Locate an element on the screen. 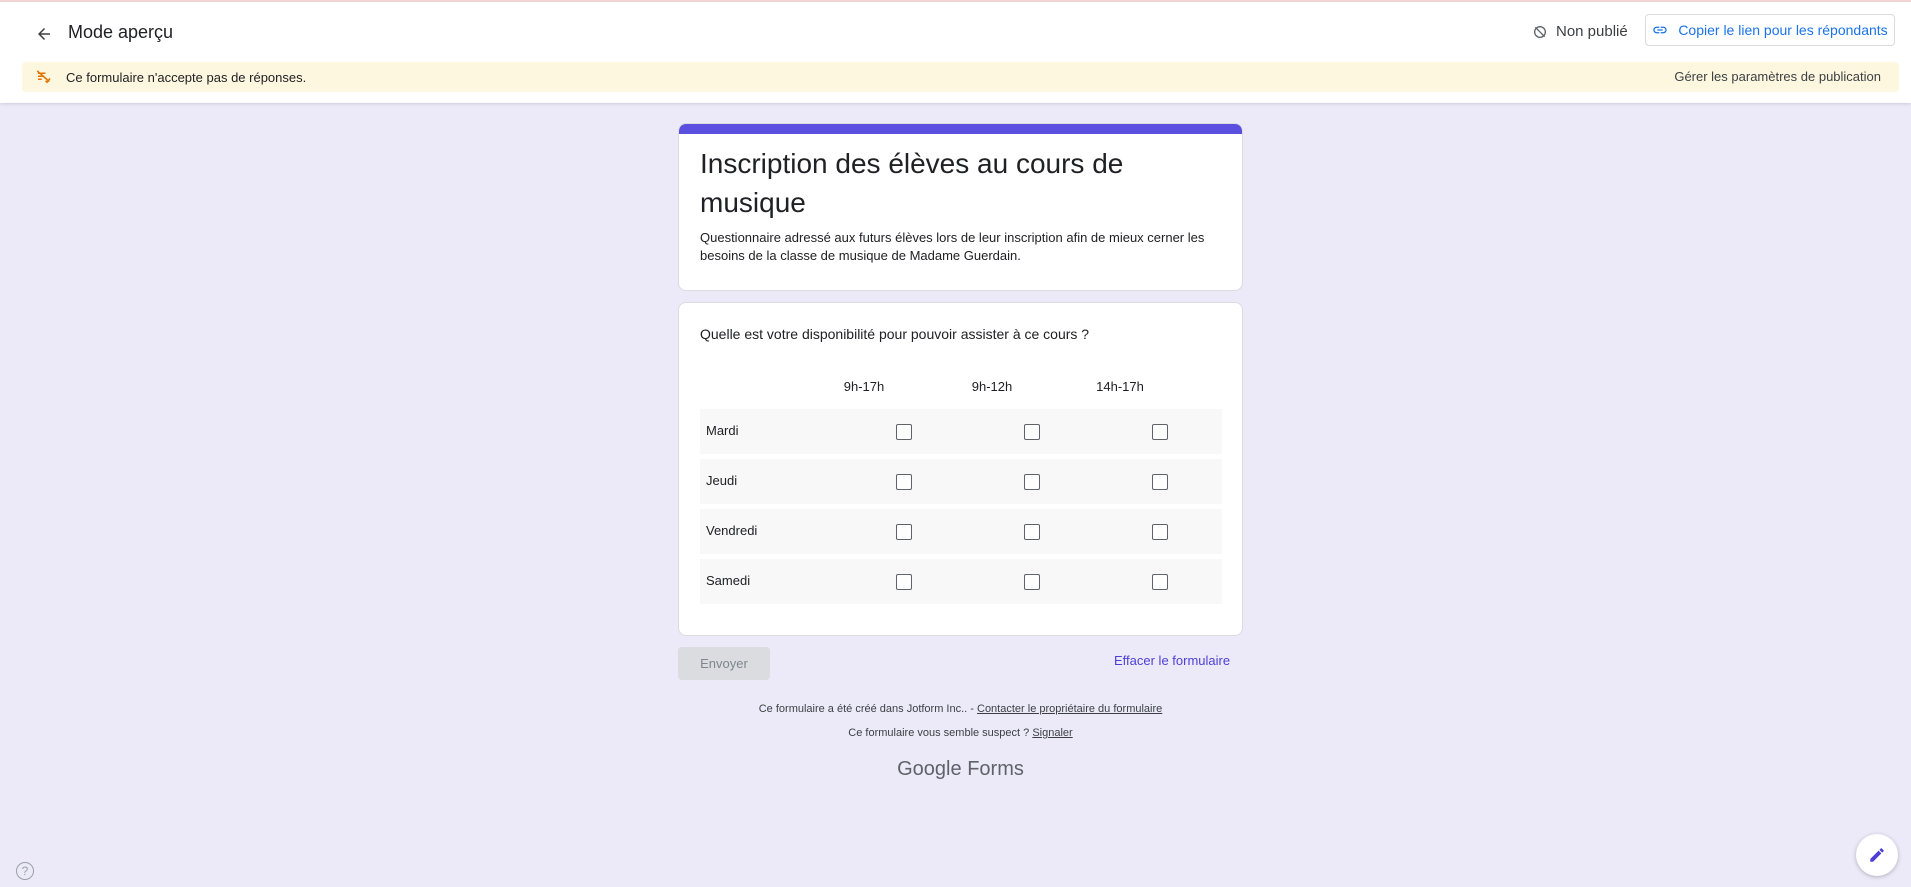 The height and width of the screenshot is (887, 1911). google-forms-logo: Google Forms is located at coordinates (960, 769).